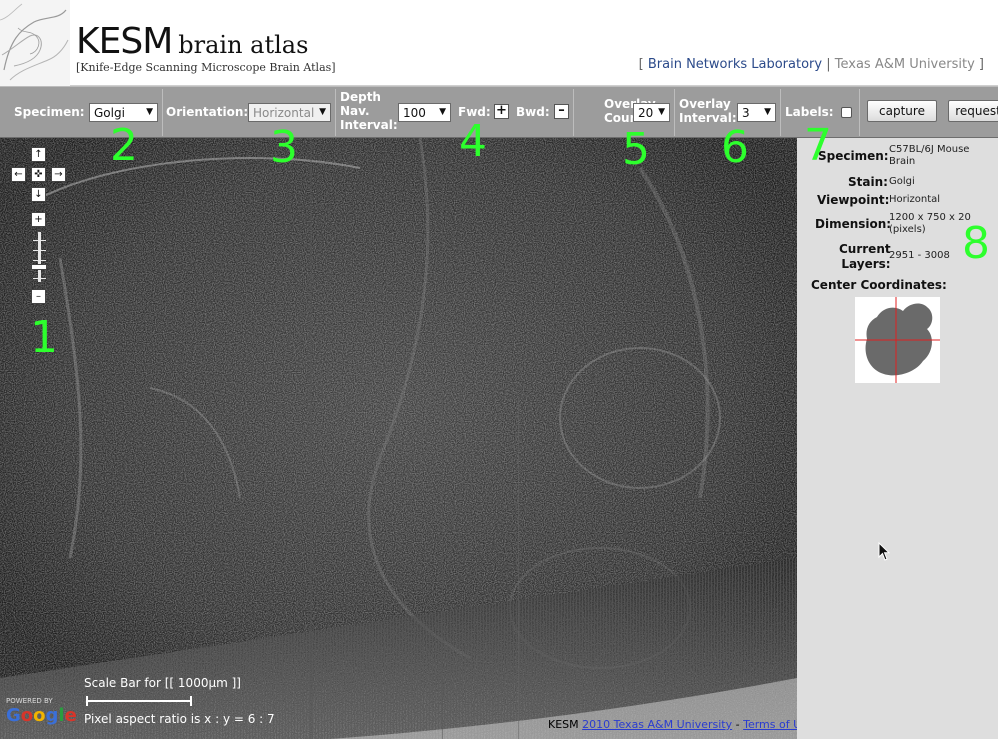 Image resolution: width=998 pixels, height=739 pixels. I want to click on annotation-number: 8, so click(976, 243).